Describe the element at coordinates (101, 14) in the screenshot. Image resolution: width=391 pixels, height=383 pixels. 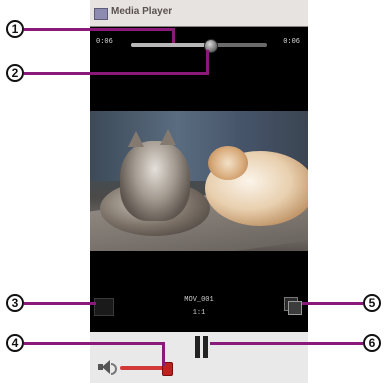
I see `media-player-app-icon` at that location.